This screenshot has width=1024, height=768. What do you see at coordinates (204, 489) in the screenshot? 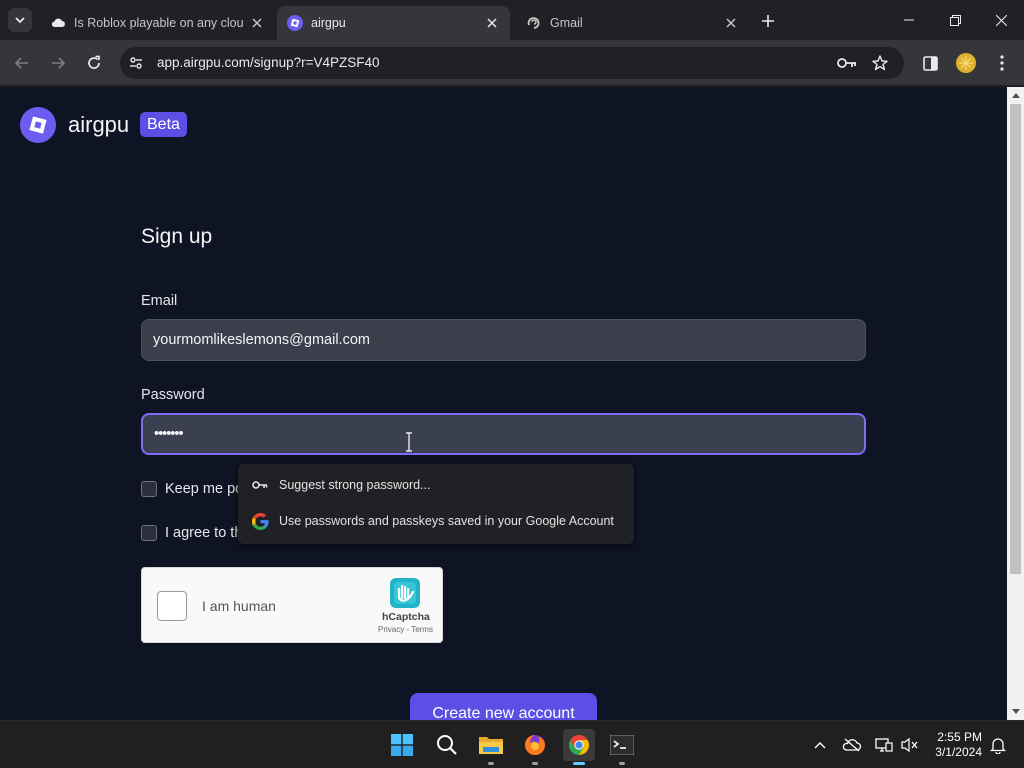
I see `keep-logged-in-label: Keep me po` at bounding box center [204, 489].